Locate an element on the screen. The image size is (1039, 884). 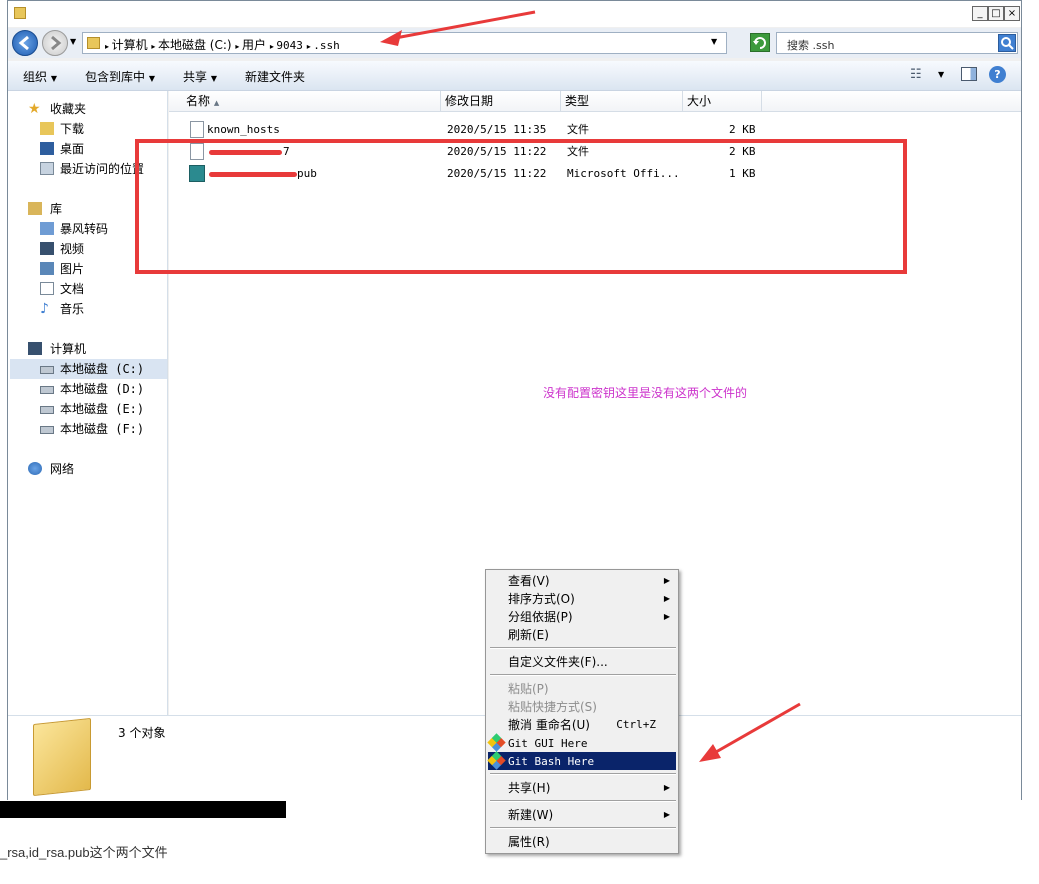
column-size: 大小 is located at coordinates (722, 101).